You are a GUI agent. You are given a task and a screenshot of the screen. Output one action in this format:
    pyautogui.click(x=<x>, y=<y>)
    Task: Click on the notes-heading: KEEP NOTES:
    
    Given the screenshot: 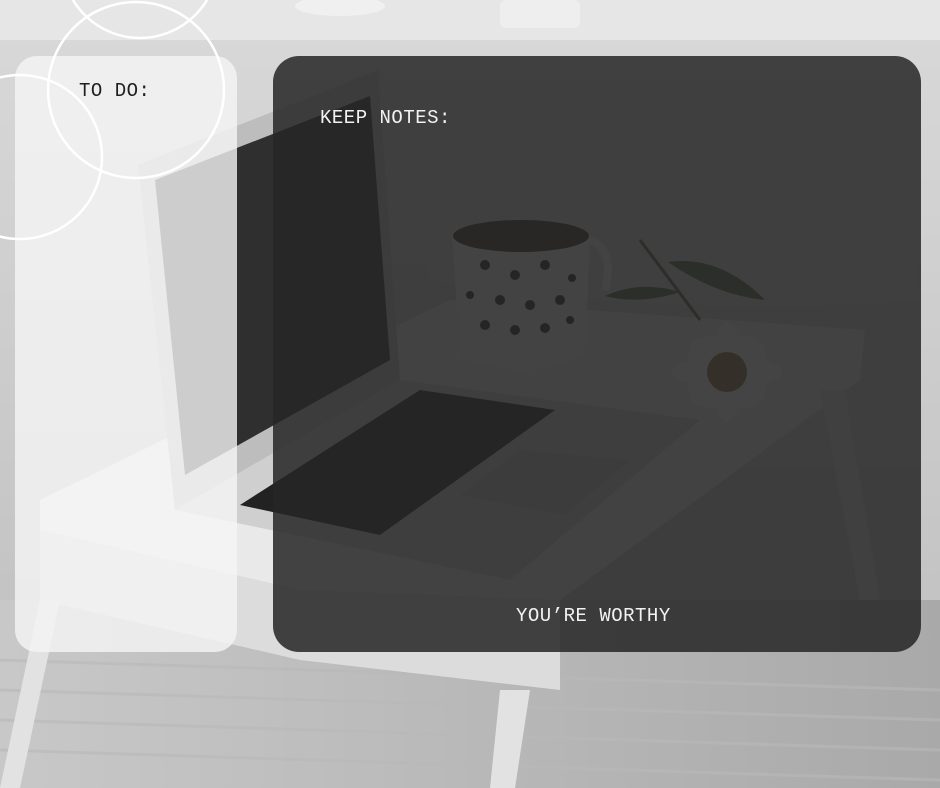 What is the action you would take?
    pyautogui.click(x=385, y=118)
    